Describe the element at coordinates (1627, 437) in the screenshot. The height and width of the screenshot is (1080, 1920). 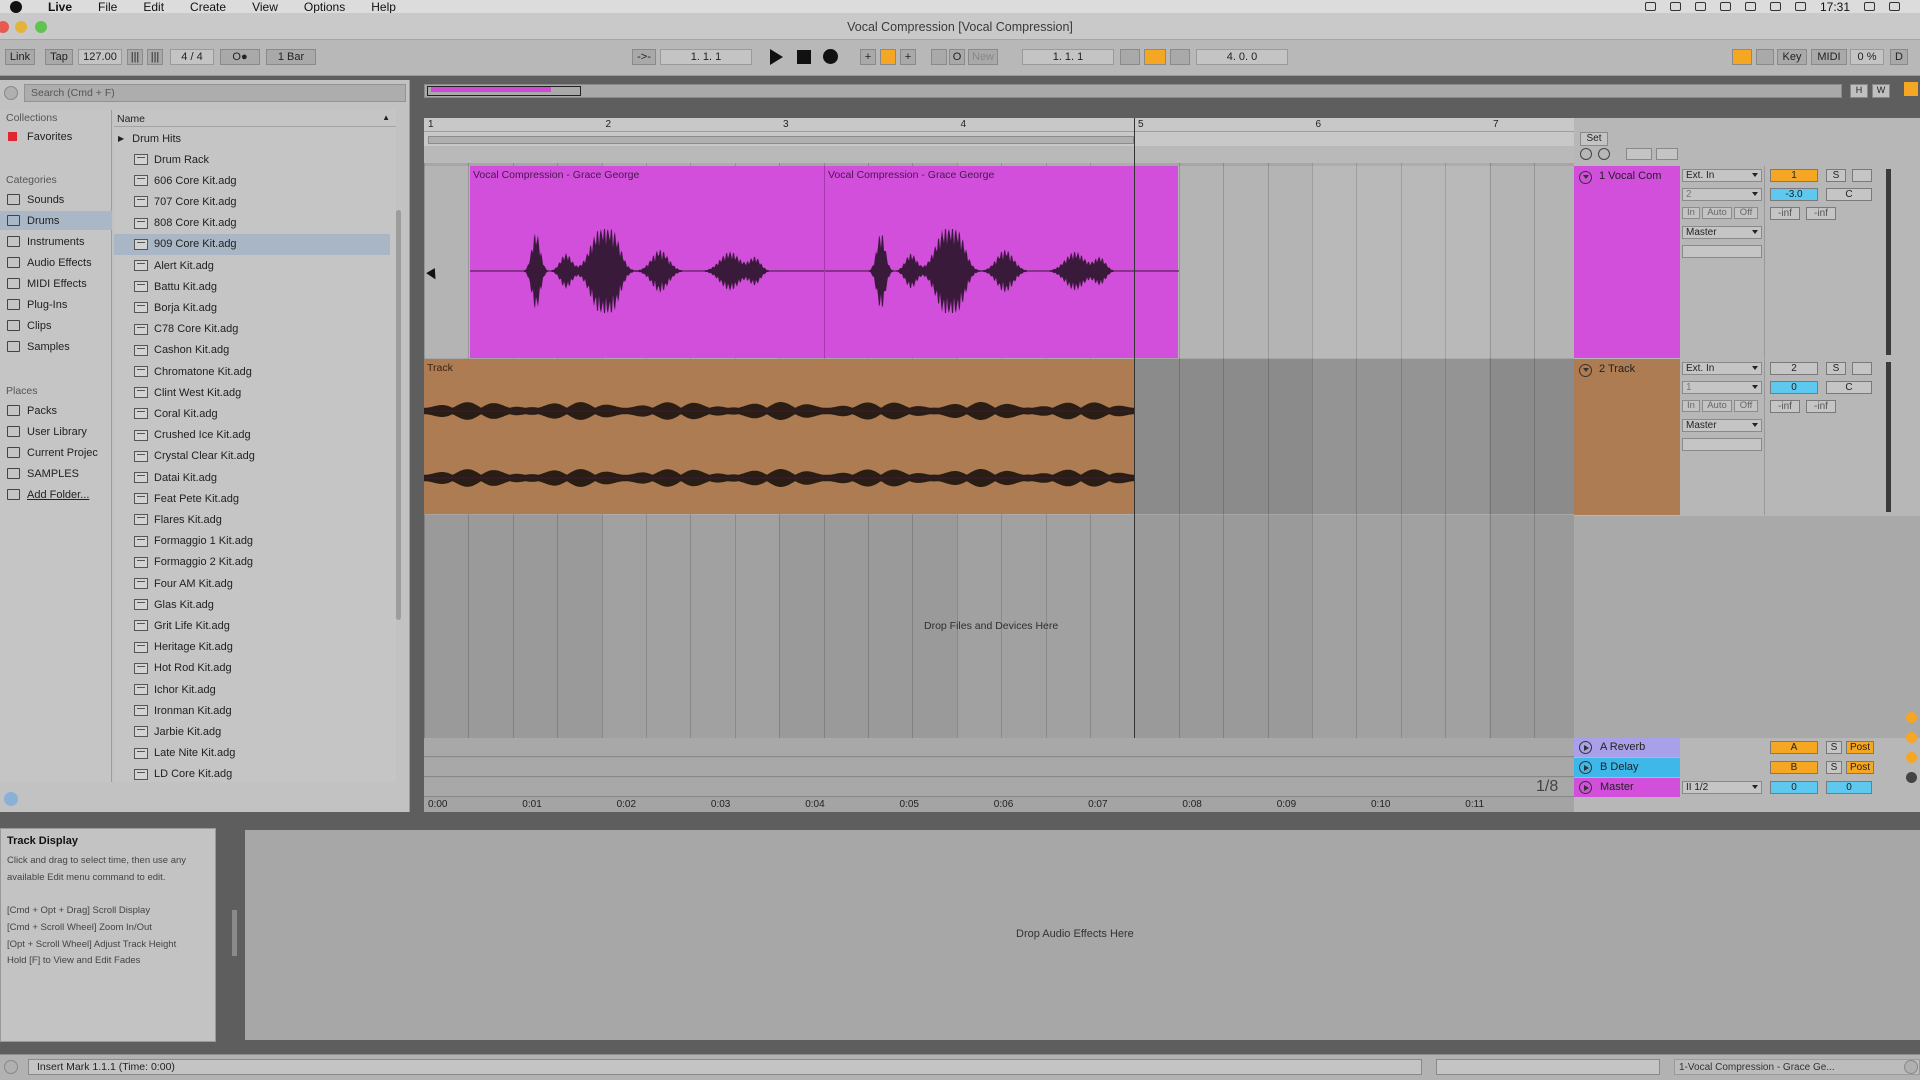
I see `track-name-area: 2 Track` at that location.